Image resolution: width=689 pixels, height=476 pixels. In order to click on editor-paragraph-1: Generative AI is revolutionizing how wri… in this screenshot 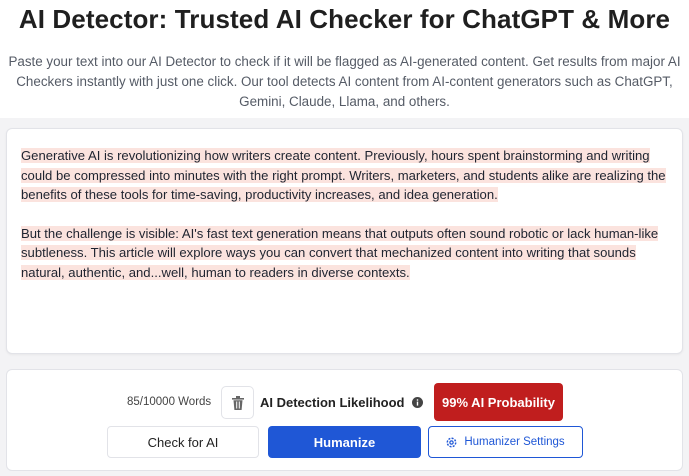, I will do `click(346, 175)`.